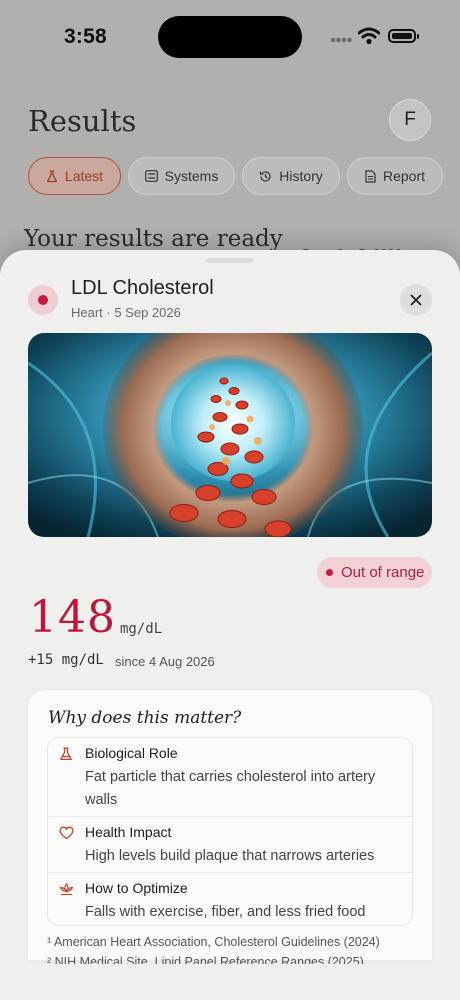 The height and width of the screenshot is (1000, 460). I want to click on heart-icon, so click(66, 833).